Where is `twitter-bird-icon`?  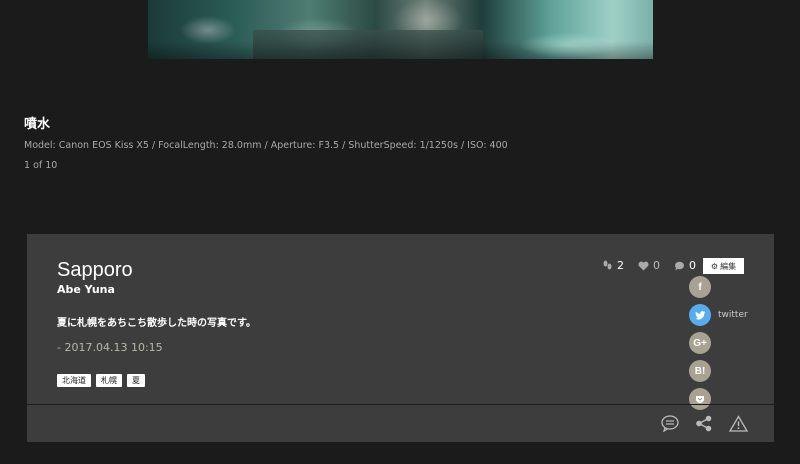 twitter-bird-icon is located at coordinates (699, 314).